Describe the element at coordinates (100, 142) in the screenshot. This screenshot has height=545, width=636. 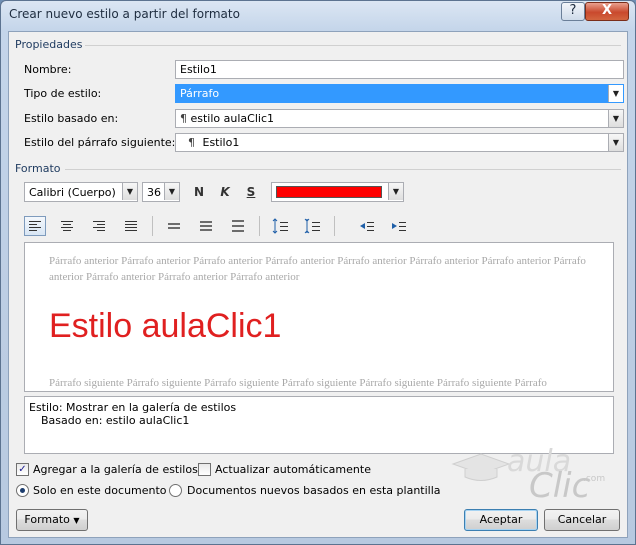
I see `siguiente-label: Estilo del párrafo siguiente:` at that location.